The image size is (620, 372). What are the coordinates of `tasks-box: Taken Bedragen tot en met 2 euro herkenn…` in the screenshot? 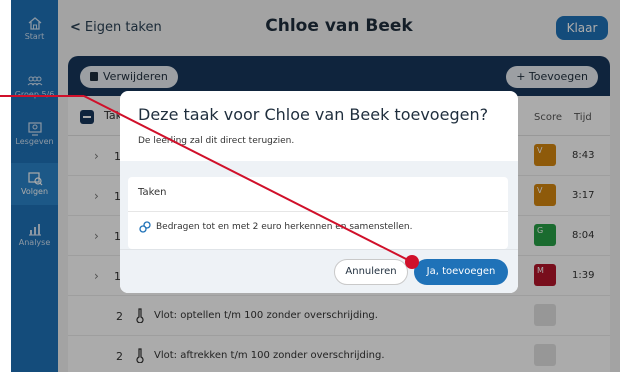 It's located at (318, 213).